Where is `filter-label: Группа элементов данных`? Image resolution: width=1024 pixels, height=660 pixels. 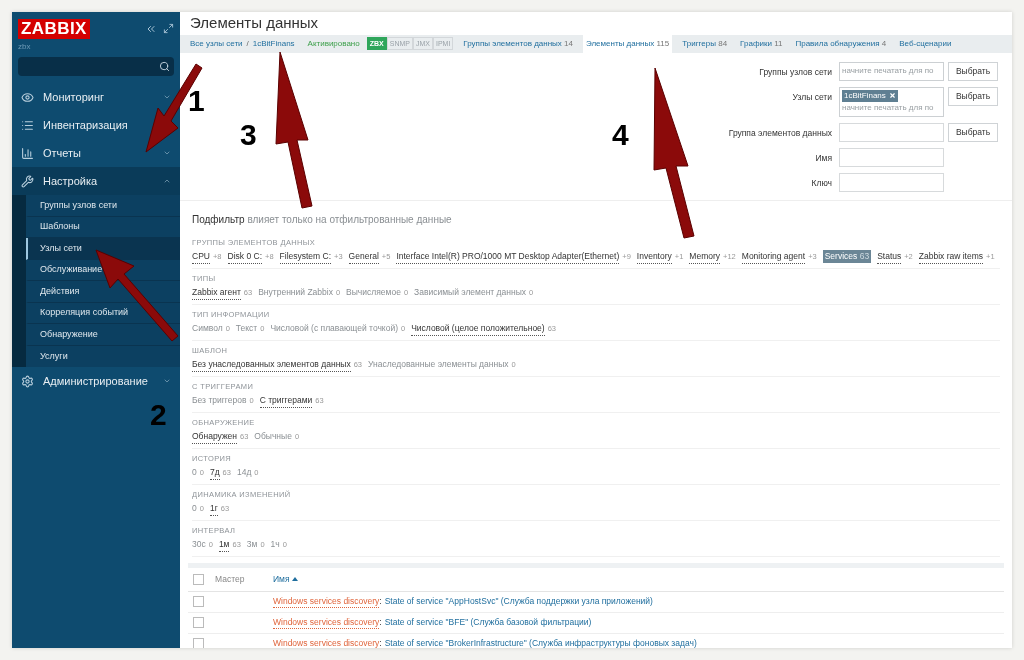
filter-label: Группа элементов данных is located at coordinates (780, 133).